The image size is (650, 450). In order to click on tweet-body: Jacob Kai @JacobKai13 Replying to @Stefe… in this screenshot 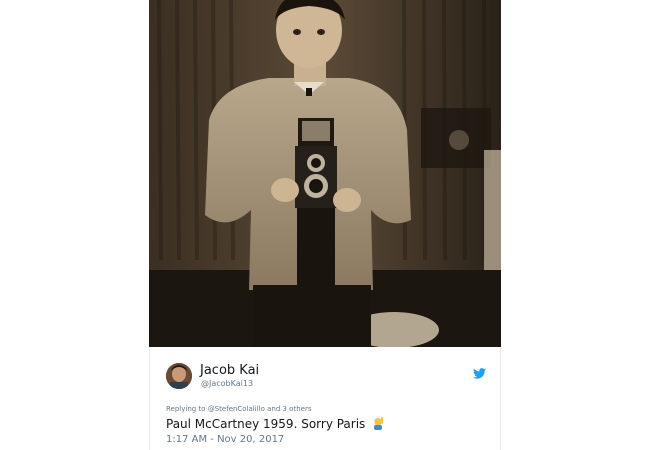, I will do `click(325, 398)`.